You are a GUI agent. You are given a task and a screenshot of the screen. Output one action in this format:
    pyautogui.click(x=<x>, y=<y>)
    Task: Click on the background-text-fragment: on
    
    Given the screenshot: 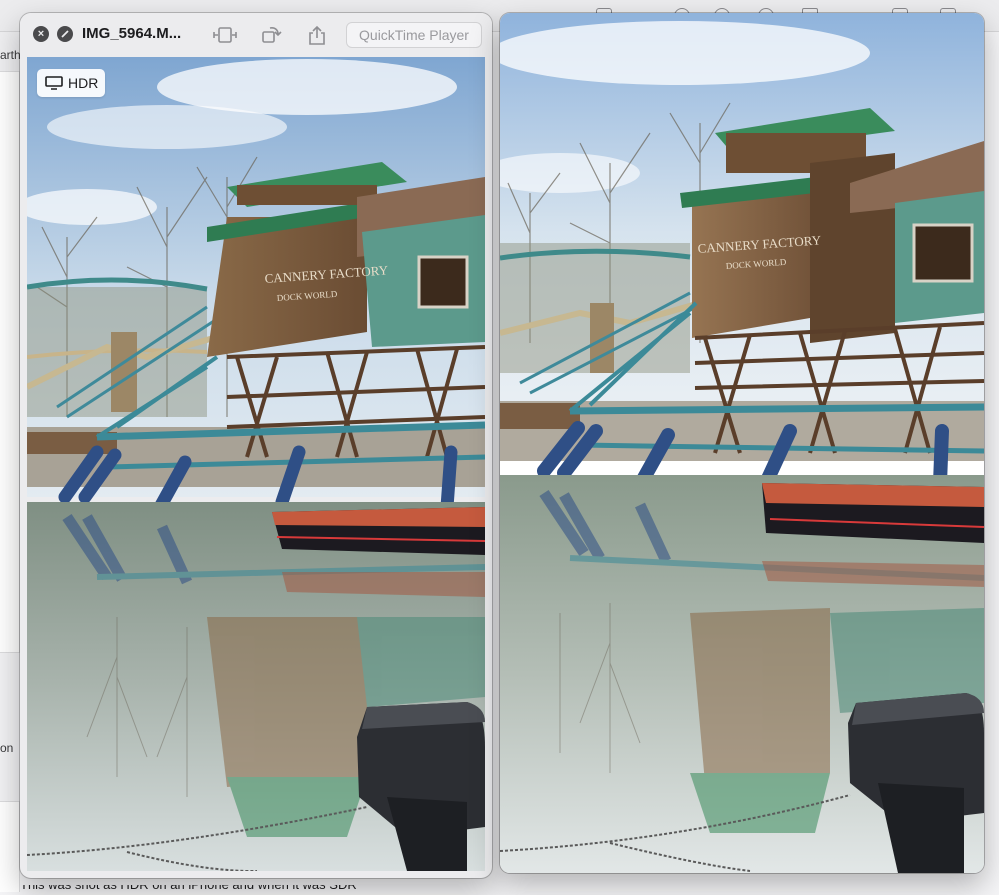 What is the action you would take?
    pyautogui.click(x=7, y=748)
    